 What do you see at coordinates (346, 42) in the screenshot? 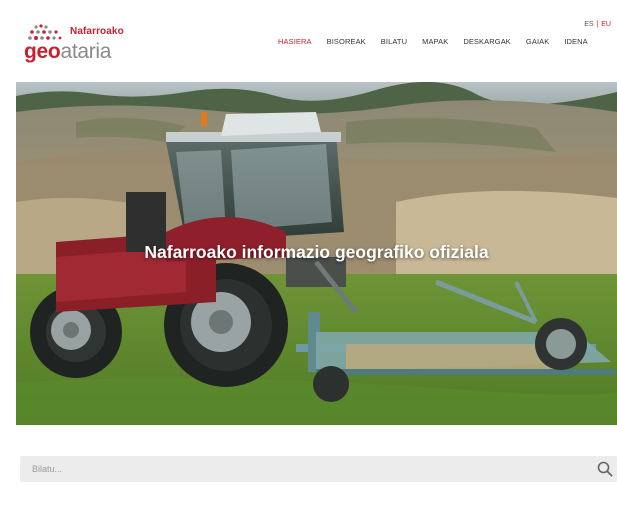
I see `nav-item-bisoreak: BISOREAK` at bounding box center [346, 42].